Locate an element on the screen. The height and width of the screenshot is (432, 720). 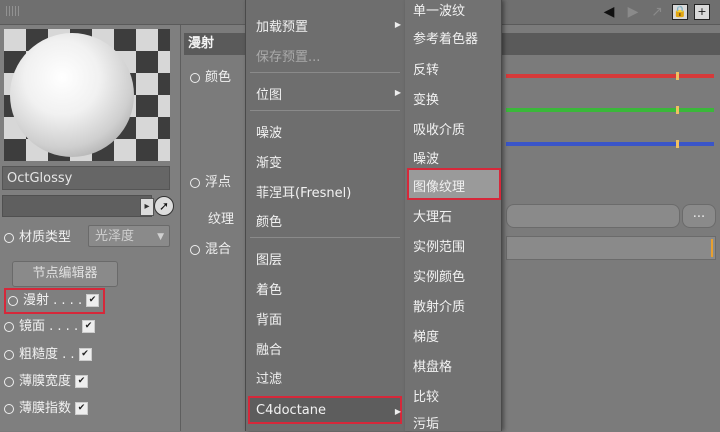
submenu-item: 梯度 is located at coordinates (426, 335).